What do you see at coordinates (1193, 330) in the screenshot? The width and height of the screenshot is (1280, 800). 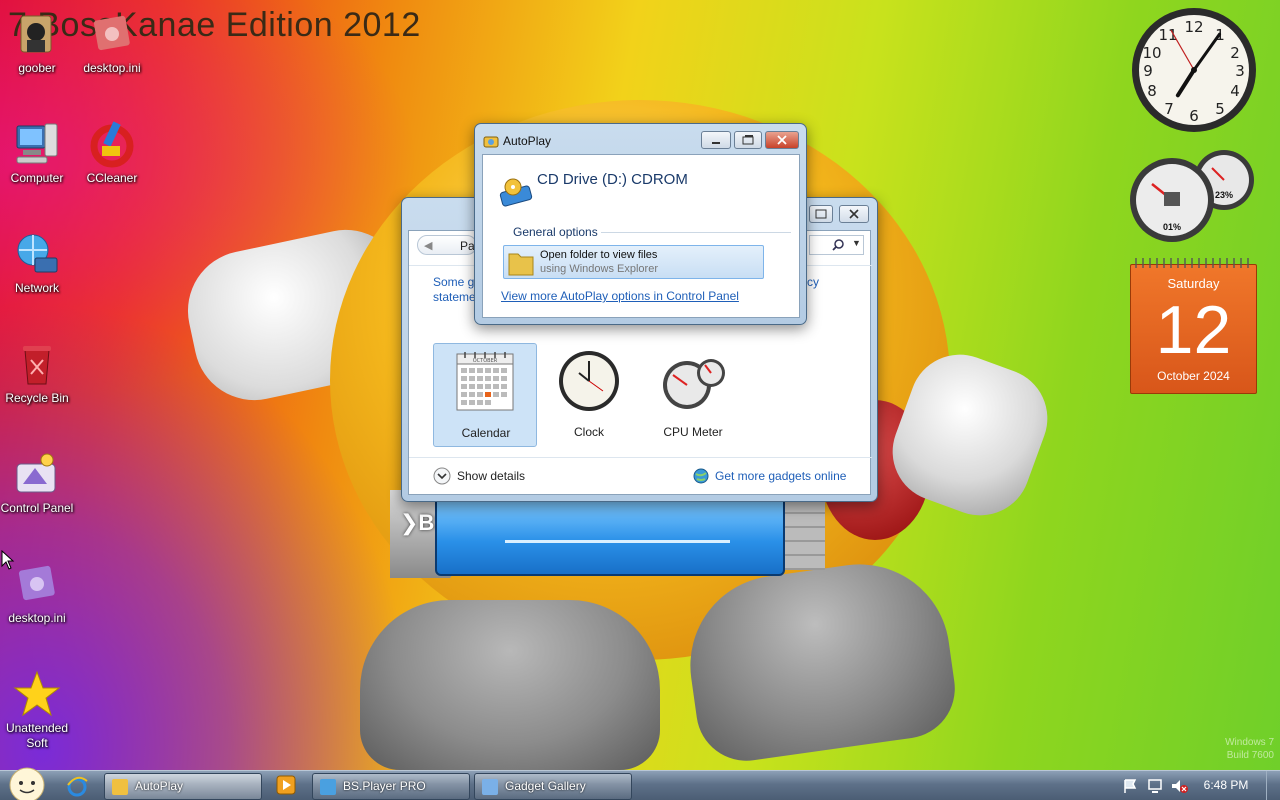 I see `calendar-day-number: 12` at bounding box center [1193, 330].